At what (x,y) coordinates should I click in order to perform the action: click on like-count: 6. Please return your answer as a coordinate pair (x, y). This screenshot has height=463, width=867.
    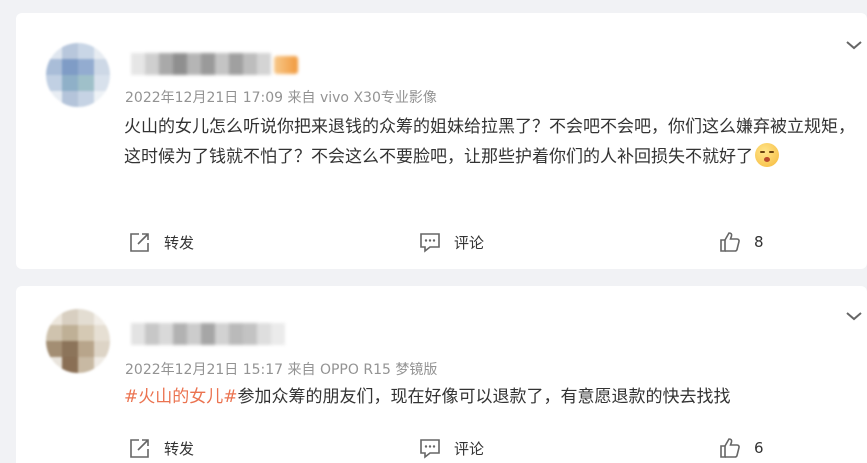
    Looking at the image, I should click on (759, 448).